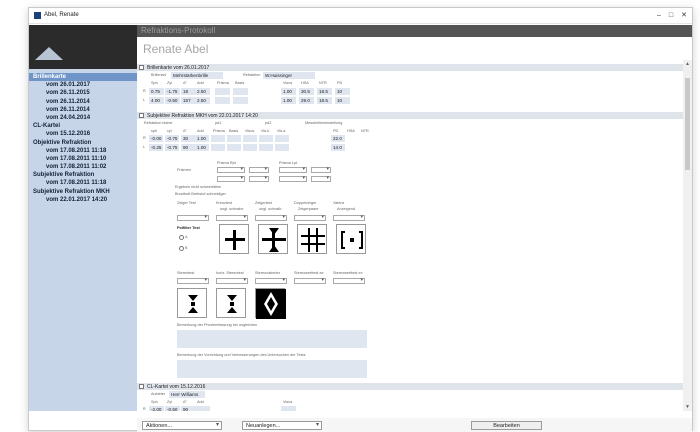  What do you see at coordinates (83, 93) in the screenshot?
I see `sidebar-item: vom 26.11.2015` at bounding box center [83, 93].